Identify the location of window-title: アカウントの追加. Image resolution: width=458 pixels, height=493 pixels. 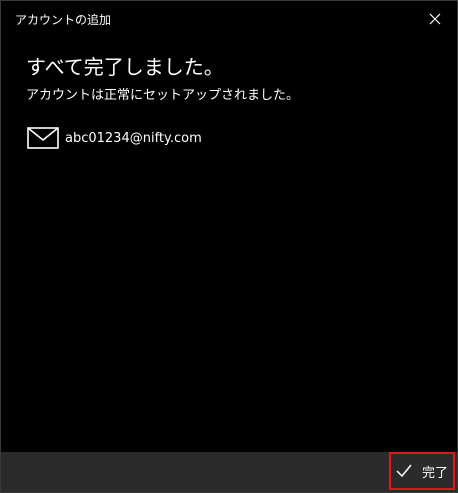
(63, 20).